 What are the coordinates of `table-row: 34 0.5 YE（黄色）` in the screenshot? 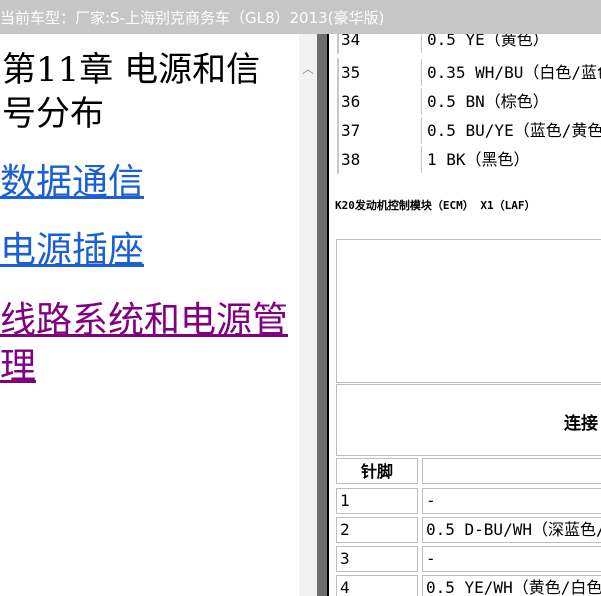 It's located at (443, 44).